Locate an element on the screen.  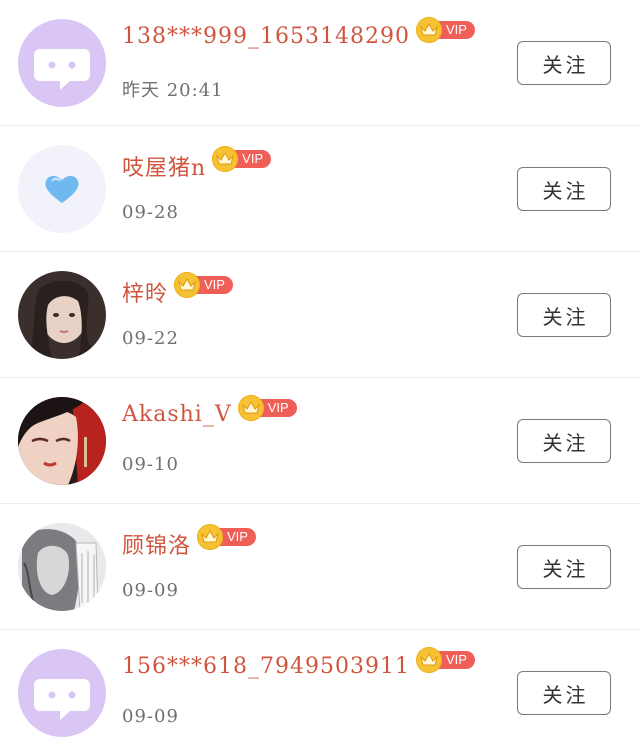
name-line: 138***999_1653148290 VIP is located at coordinates (298, 32).